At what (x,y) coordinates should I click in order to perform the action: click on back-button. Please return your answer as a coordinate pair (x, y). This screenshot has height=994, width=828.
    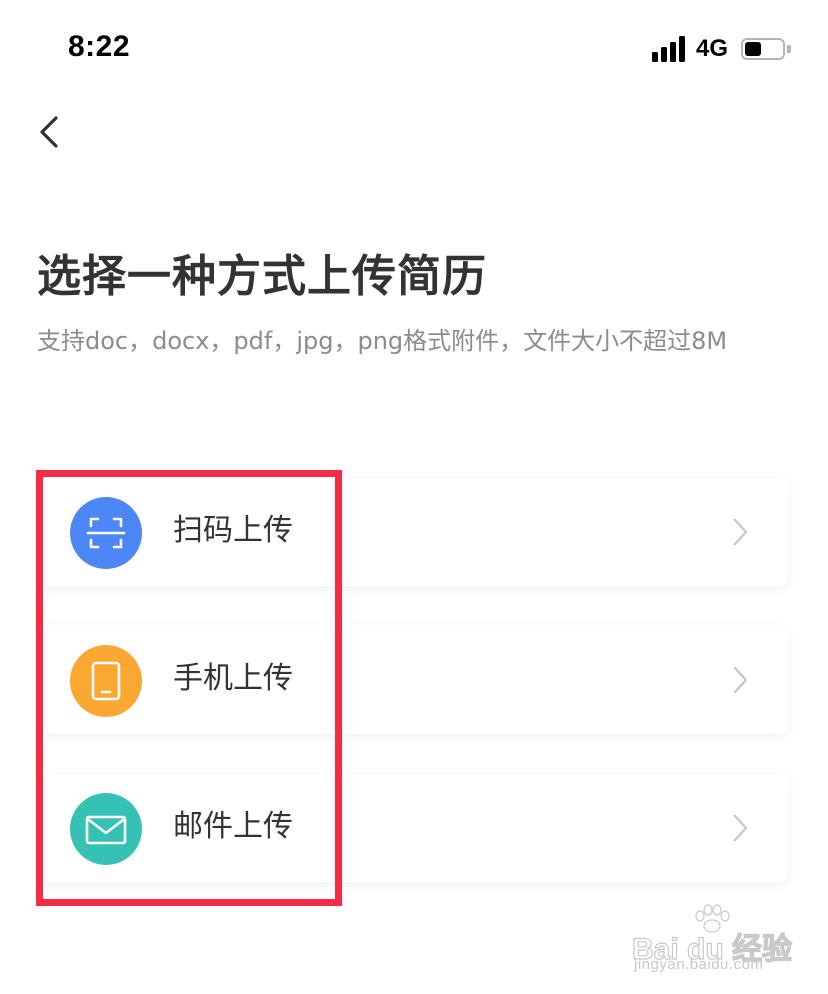
    Looking at the image, I should click on (50, 132).